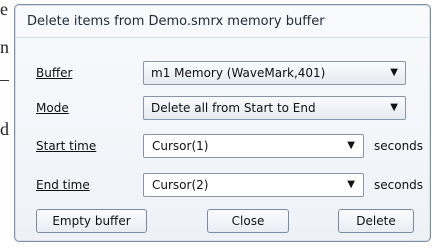  I want to click on buffer-label-text: Buffer, so click(54, 73).